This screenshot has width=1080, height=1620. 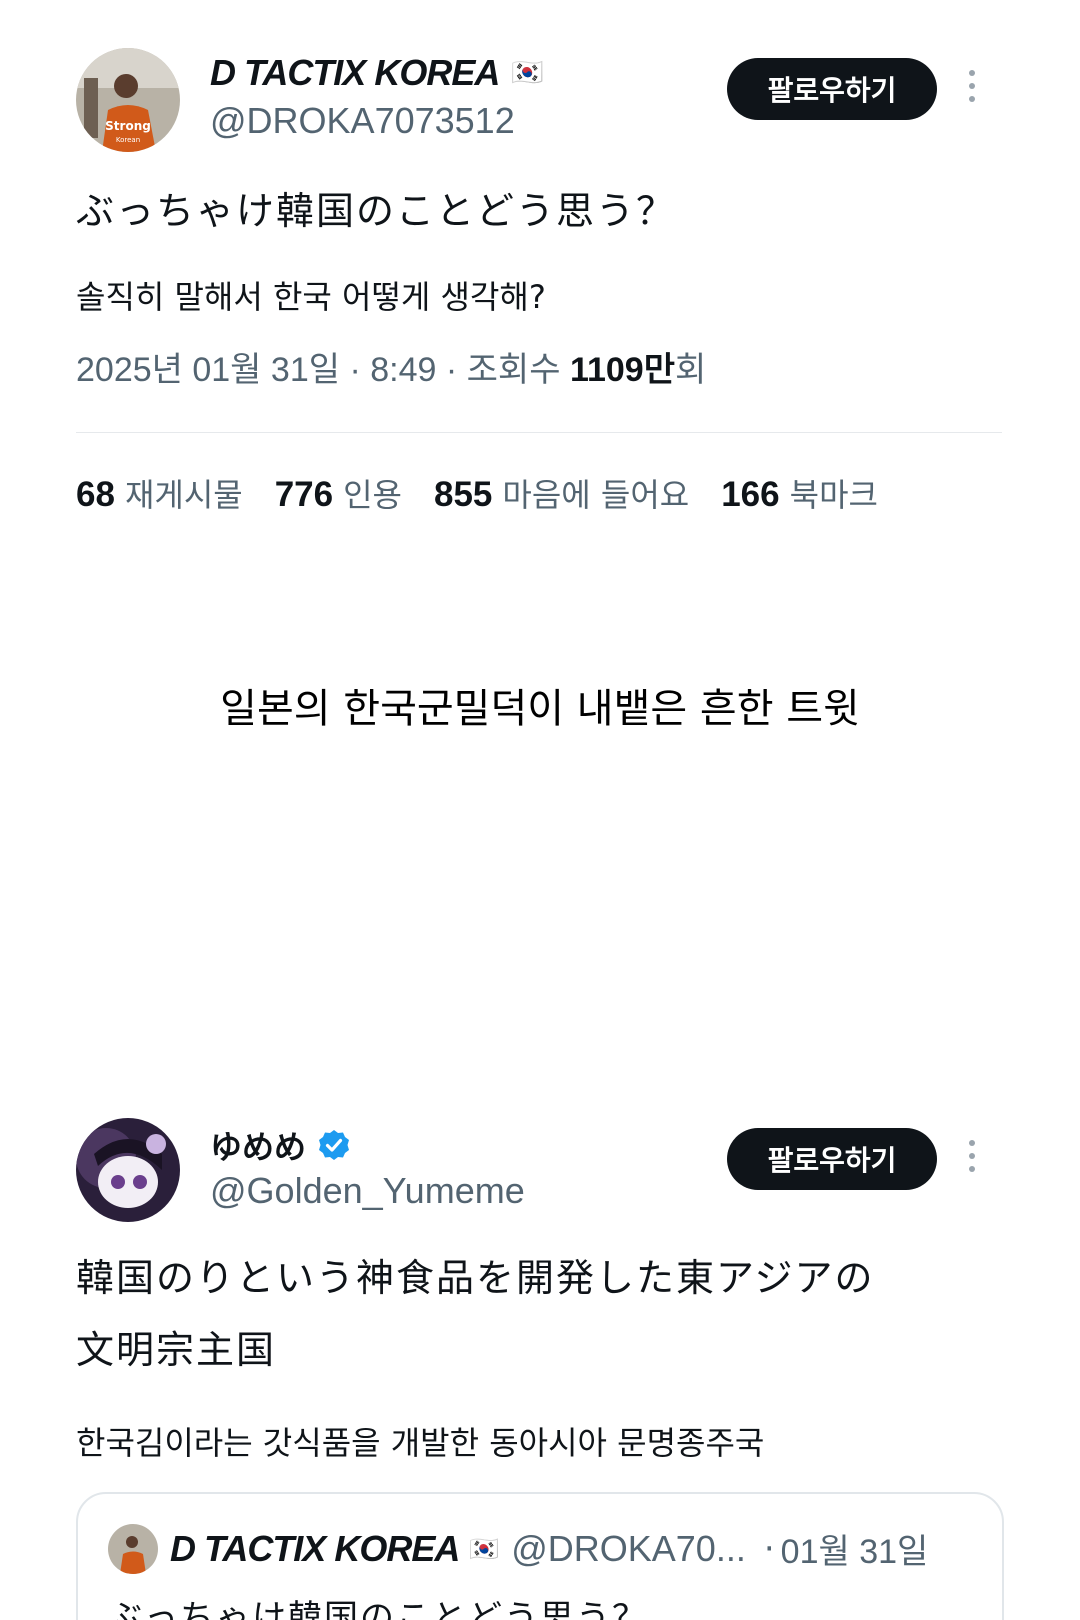 What do you see at coordinates (475, 1278) in the screenshot?
I see `tweet-text-line: 韓国のりという神食品を開発した東アジアの` at bounding box center [475, 1278].